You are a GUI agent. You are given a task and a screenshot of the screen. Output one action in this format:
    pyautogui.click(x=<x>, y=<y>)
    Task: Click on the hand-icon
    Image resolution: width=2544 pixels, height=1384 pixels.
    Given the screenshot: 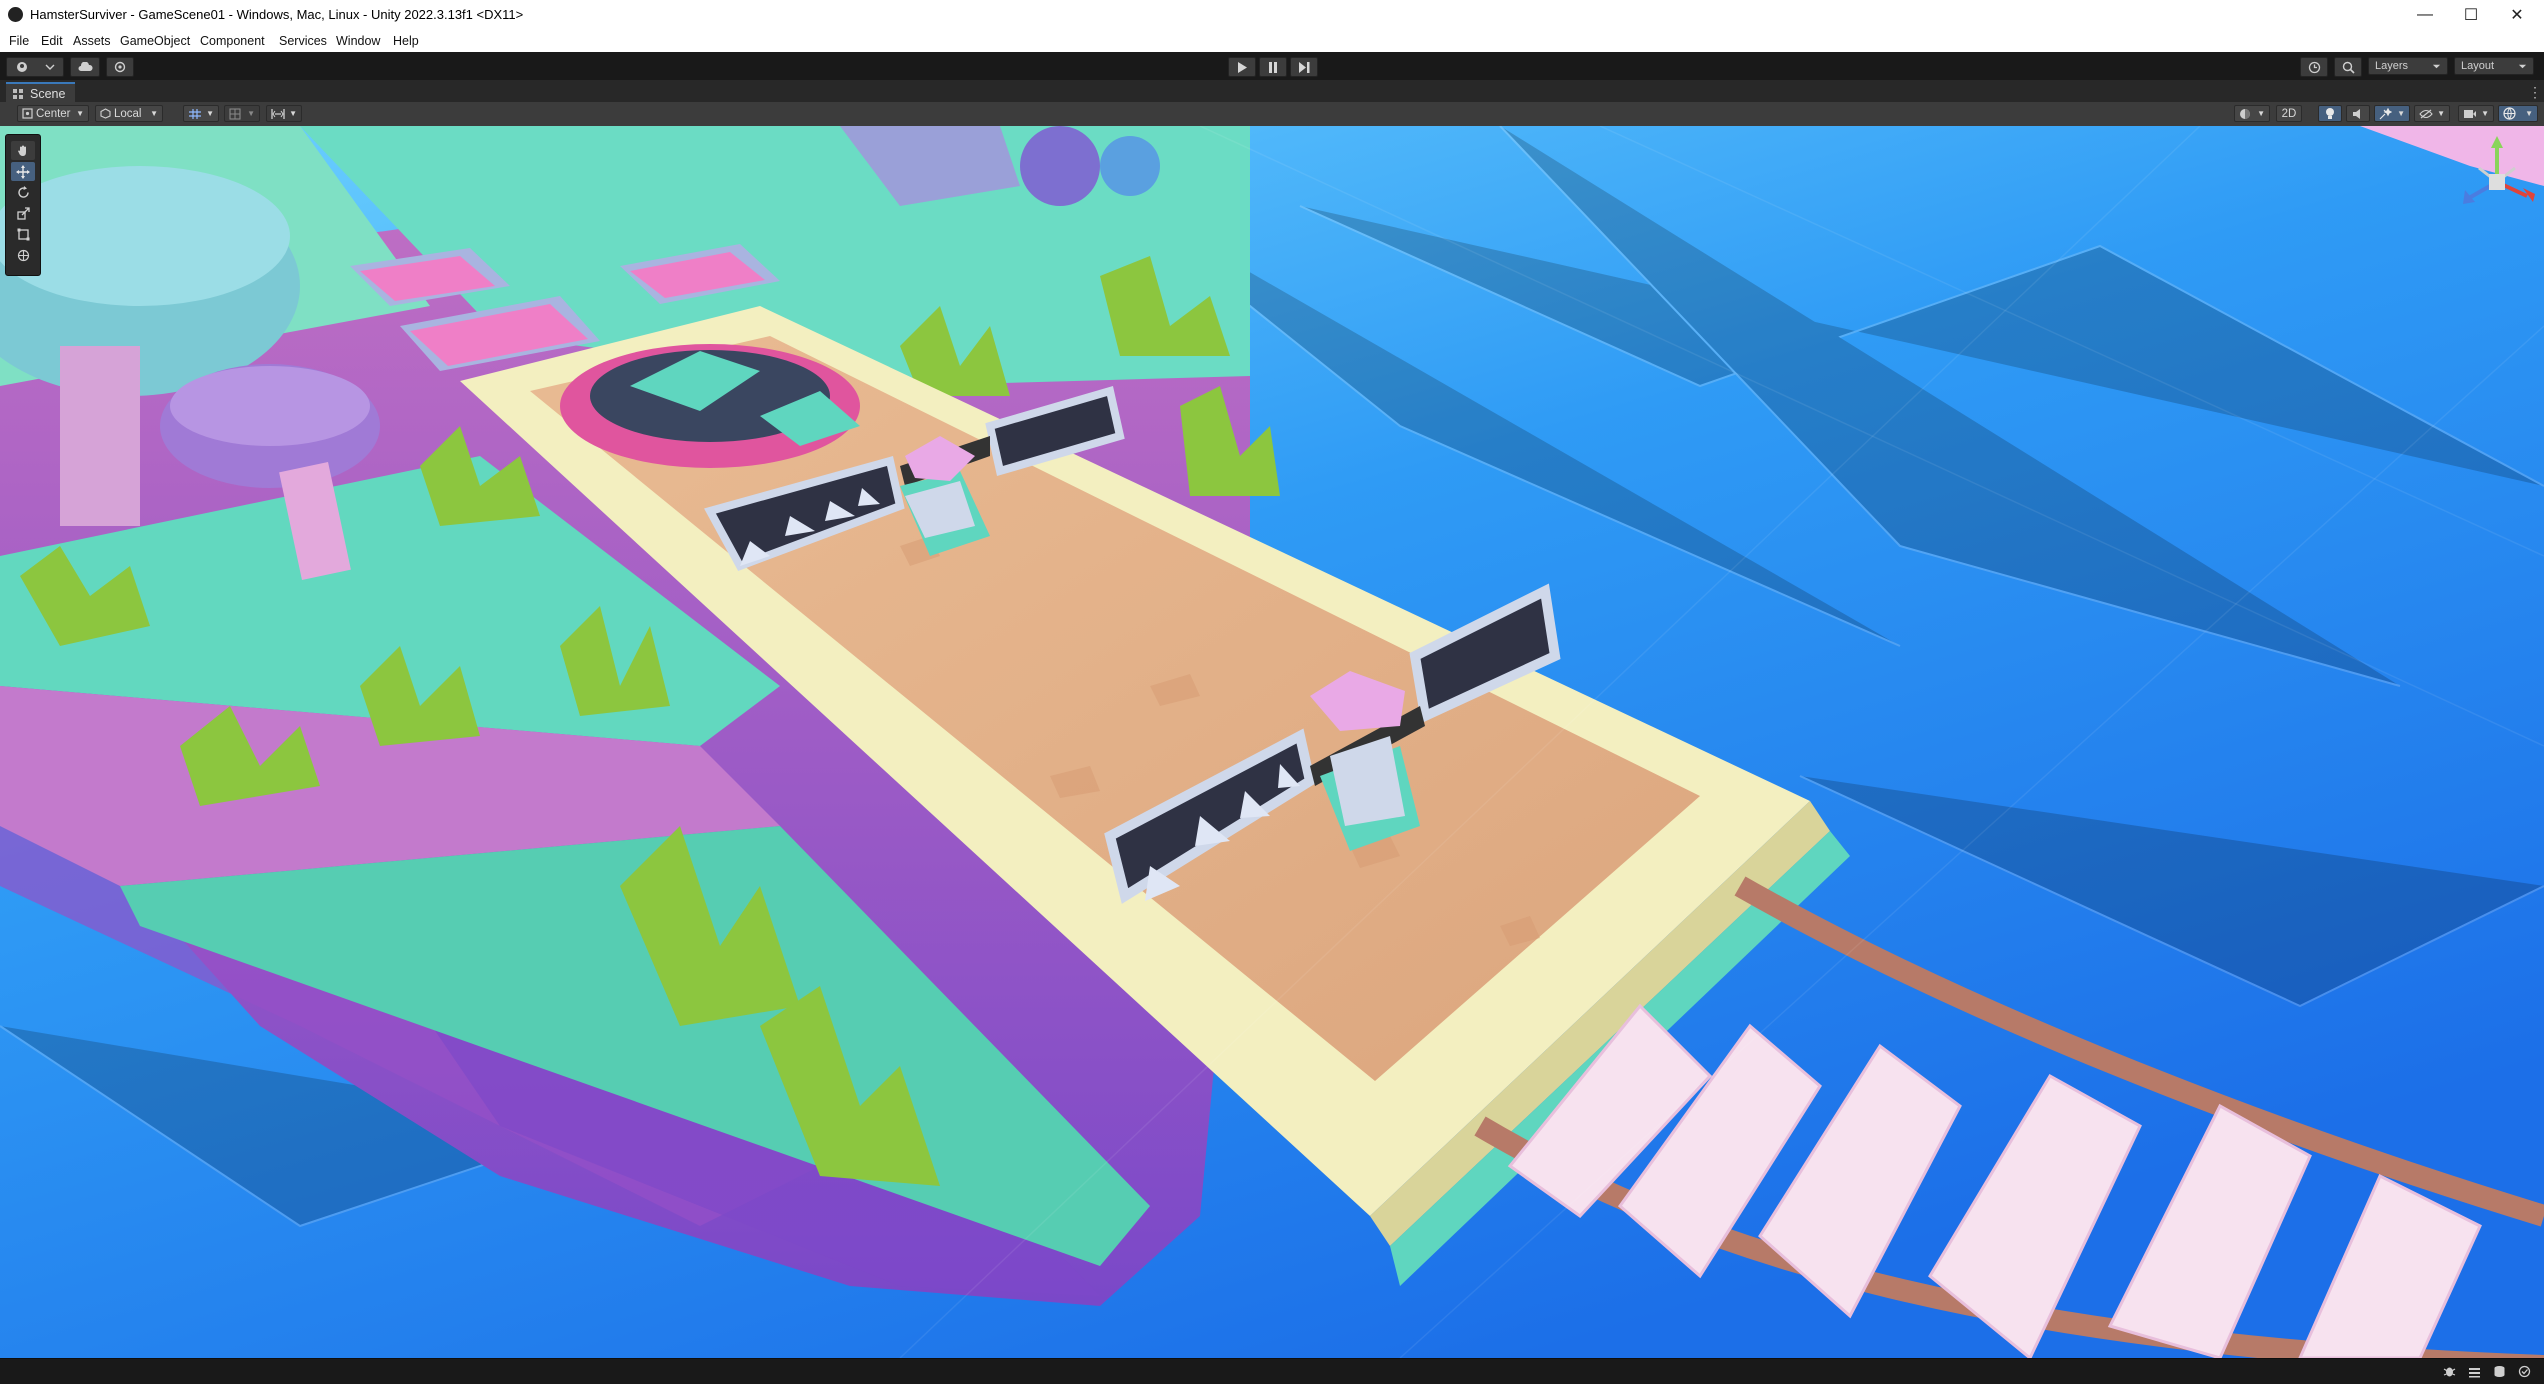 What is the action you would take?
    pyautogui.click(x=21, y=150)
    